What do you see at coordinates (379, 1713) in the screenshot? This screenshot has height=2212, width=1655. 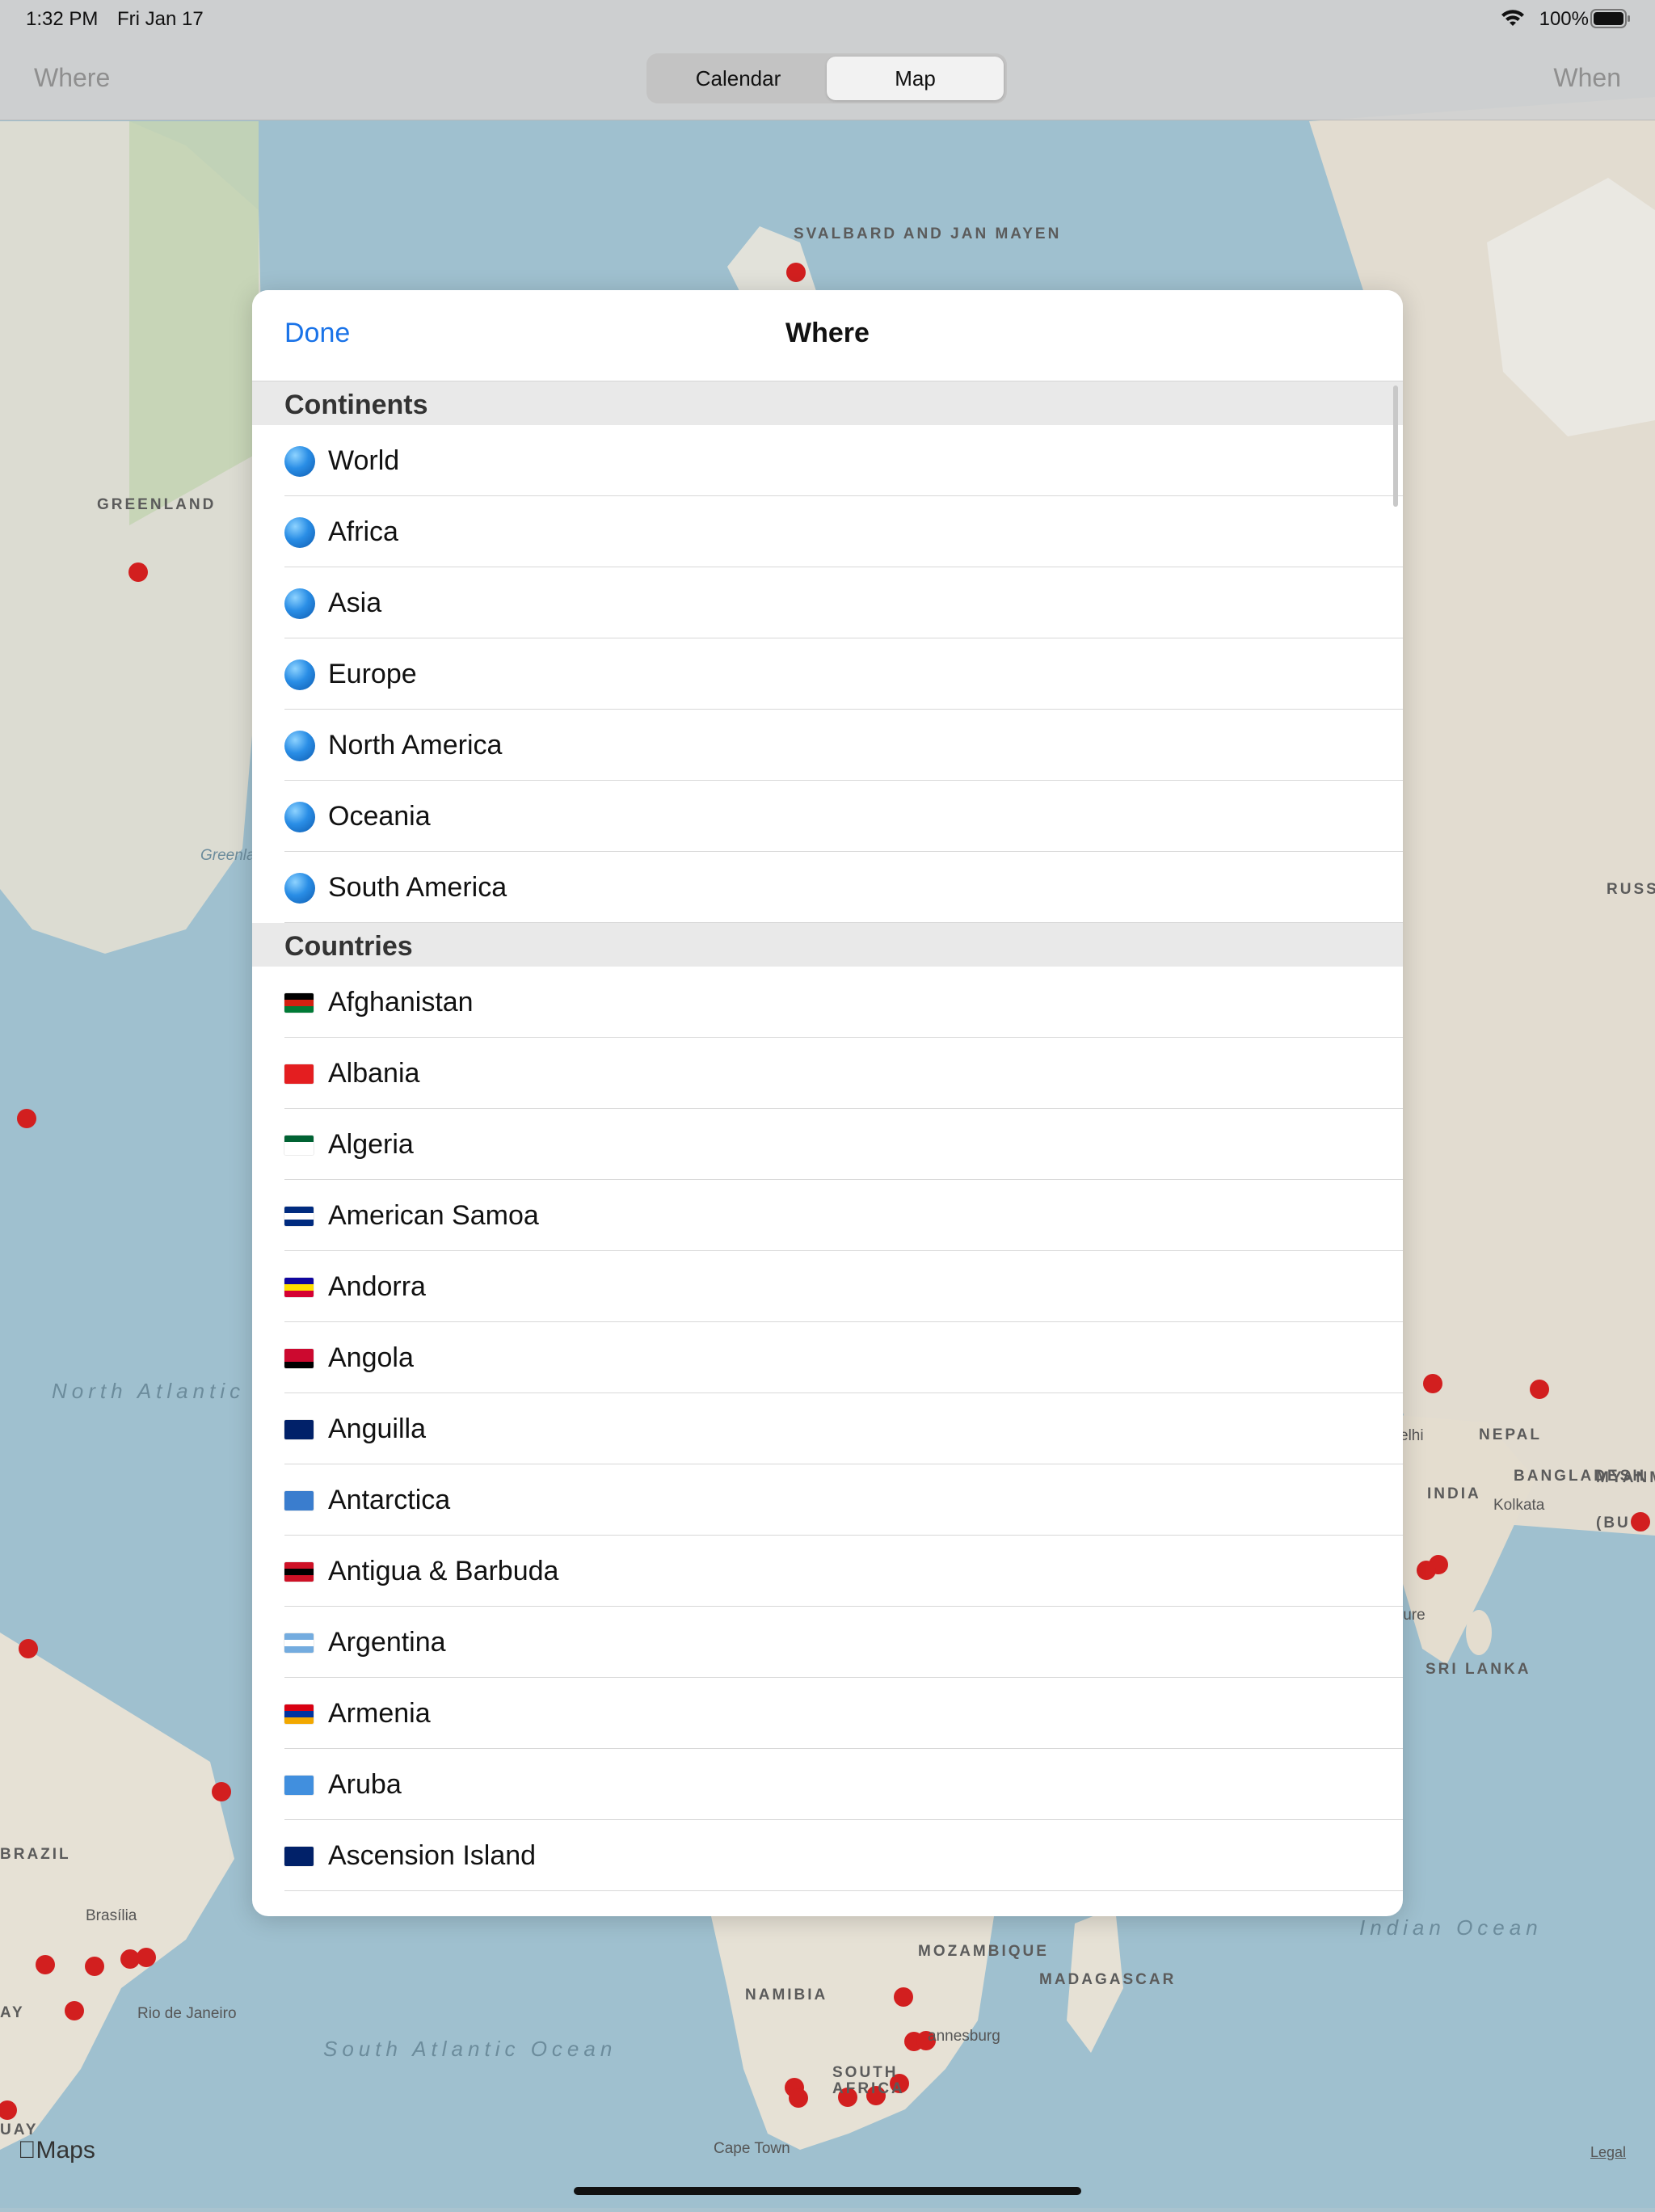 I see `location-label: Armenia` at bounding box center [379, 1713].